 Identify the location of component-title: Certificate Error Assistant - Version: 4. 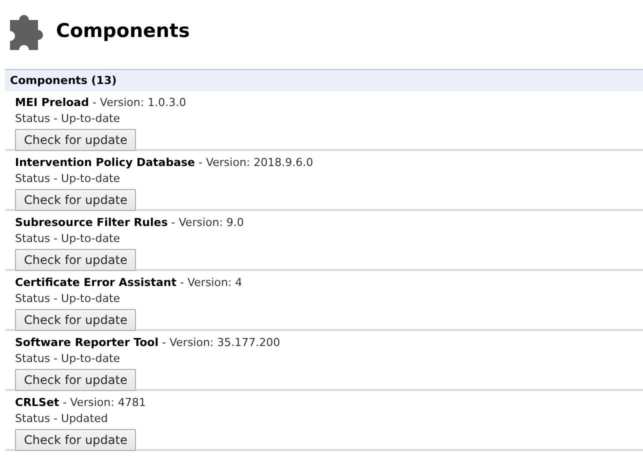
(129, 283).